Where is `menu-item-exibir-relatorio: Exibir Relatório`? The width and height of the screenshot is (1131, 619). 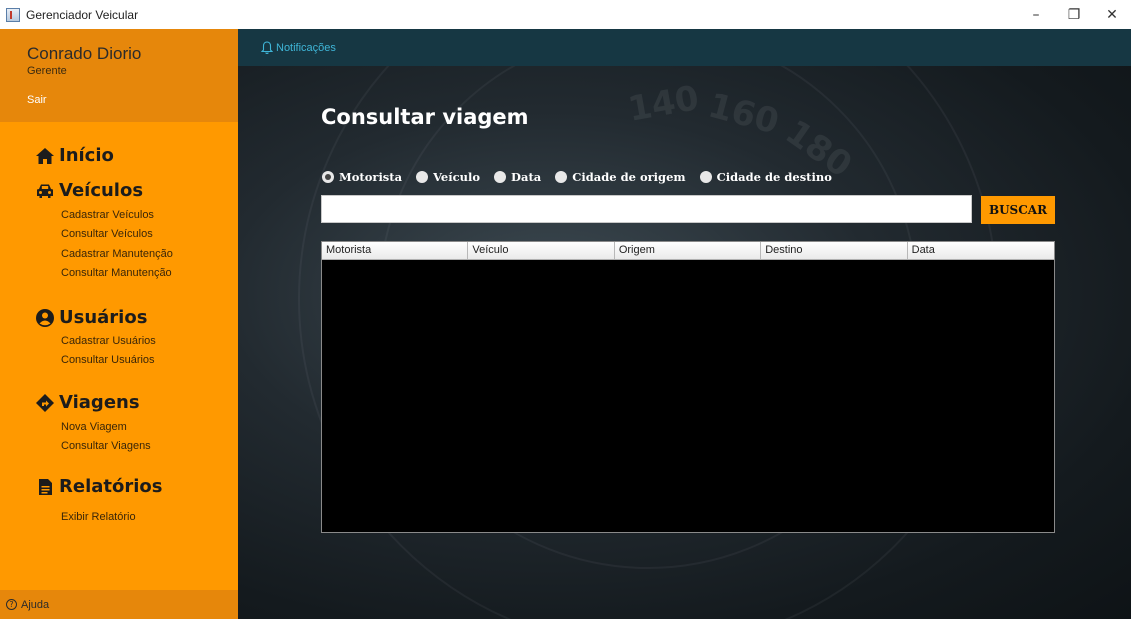 menu-item-exibir-relatorio: Exibir Relatório is located at coordinates (98, 517).